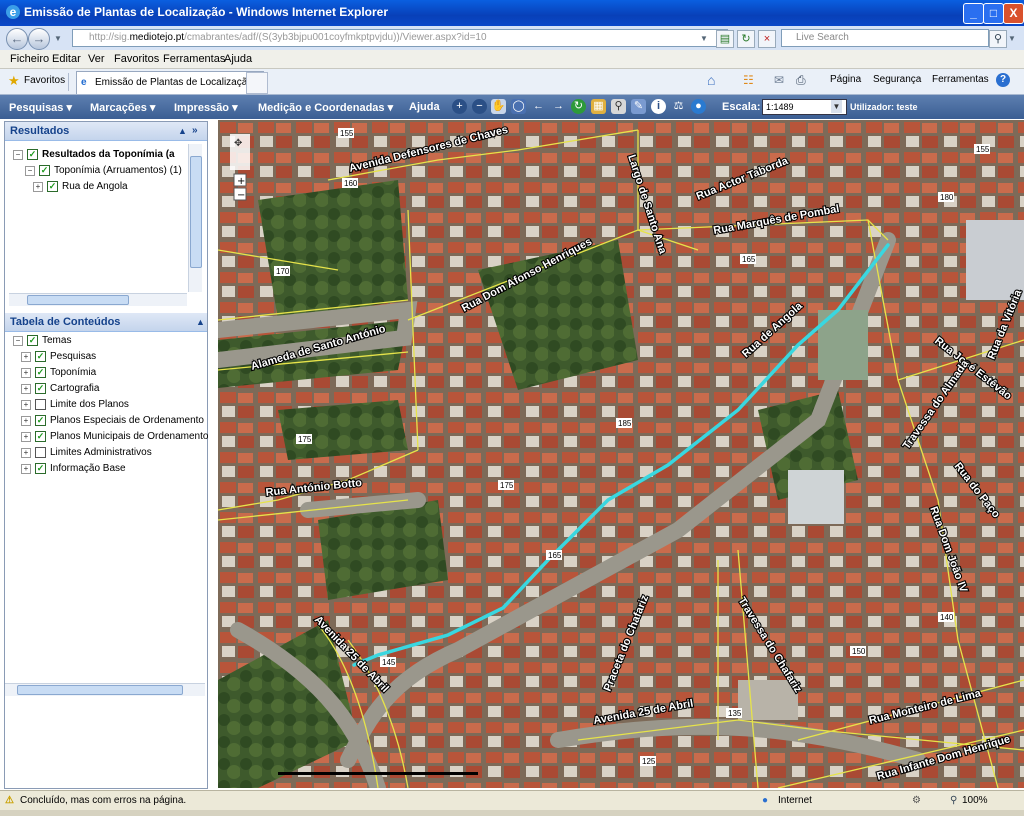 Image resolution: width=1024 pixels, height=816 pixels. I want to click on results-hscroll, so click(98, 299).